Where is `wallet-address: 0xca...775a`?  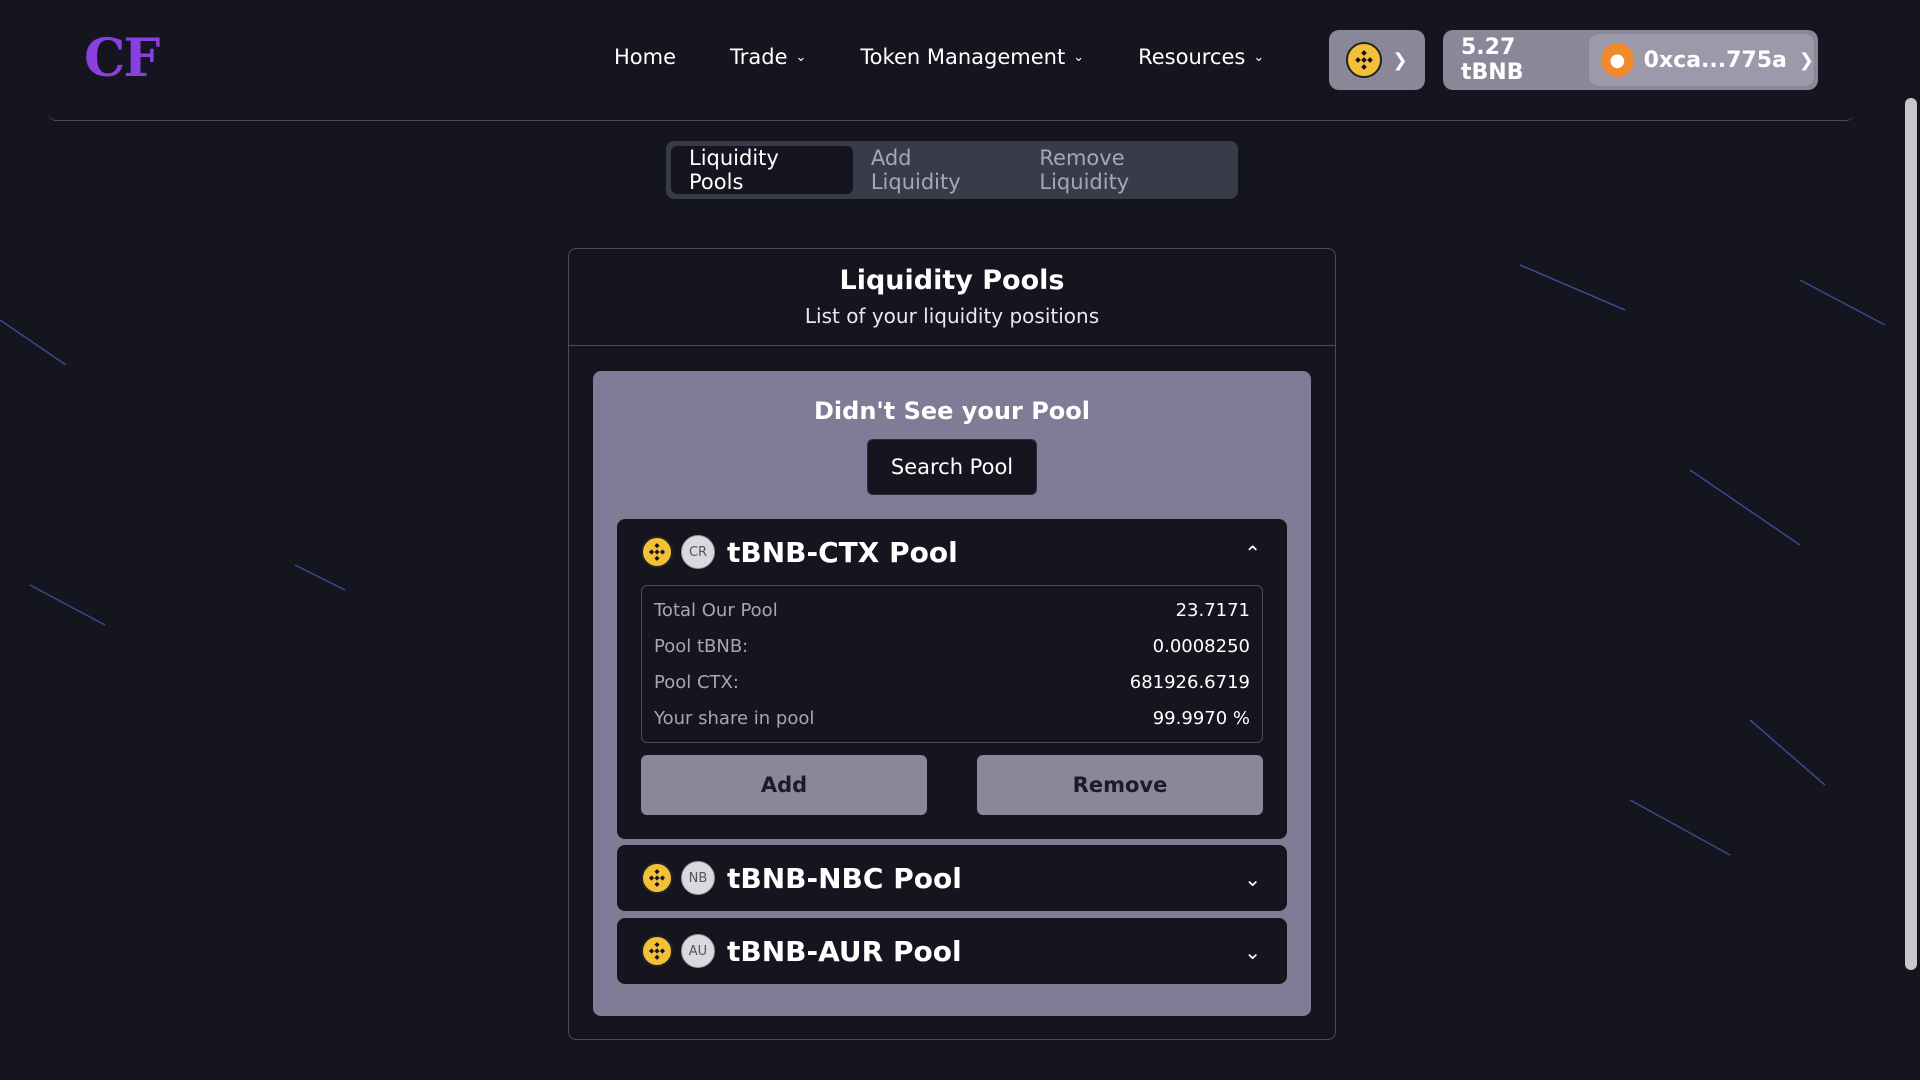 wallet-address: 0xca...775a is located at coordinates (1715, 60).